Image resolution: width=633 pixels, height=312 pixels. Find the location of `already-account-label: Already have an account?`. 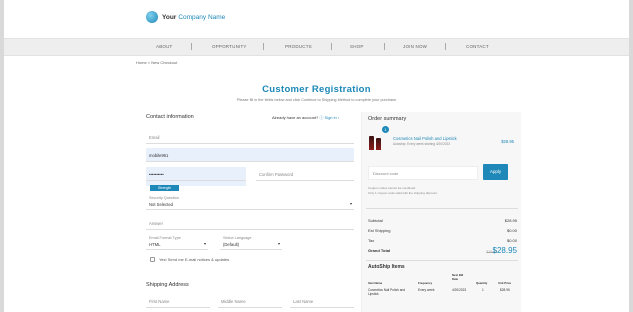

already-account-label: Already have an account? is located at coordinates (295, 117).